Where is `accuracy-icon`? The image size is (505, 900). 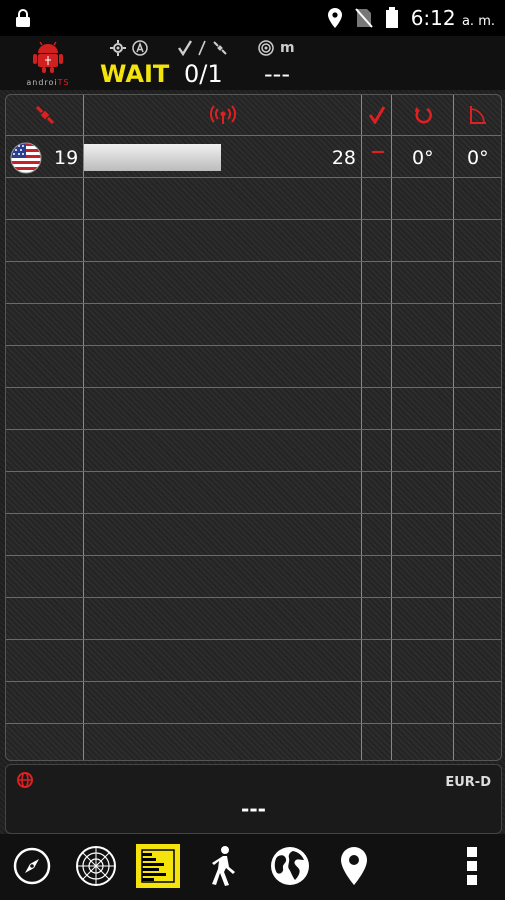 accuracy-icon is located at coordinates (266, 48).